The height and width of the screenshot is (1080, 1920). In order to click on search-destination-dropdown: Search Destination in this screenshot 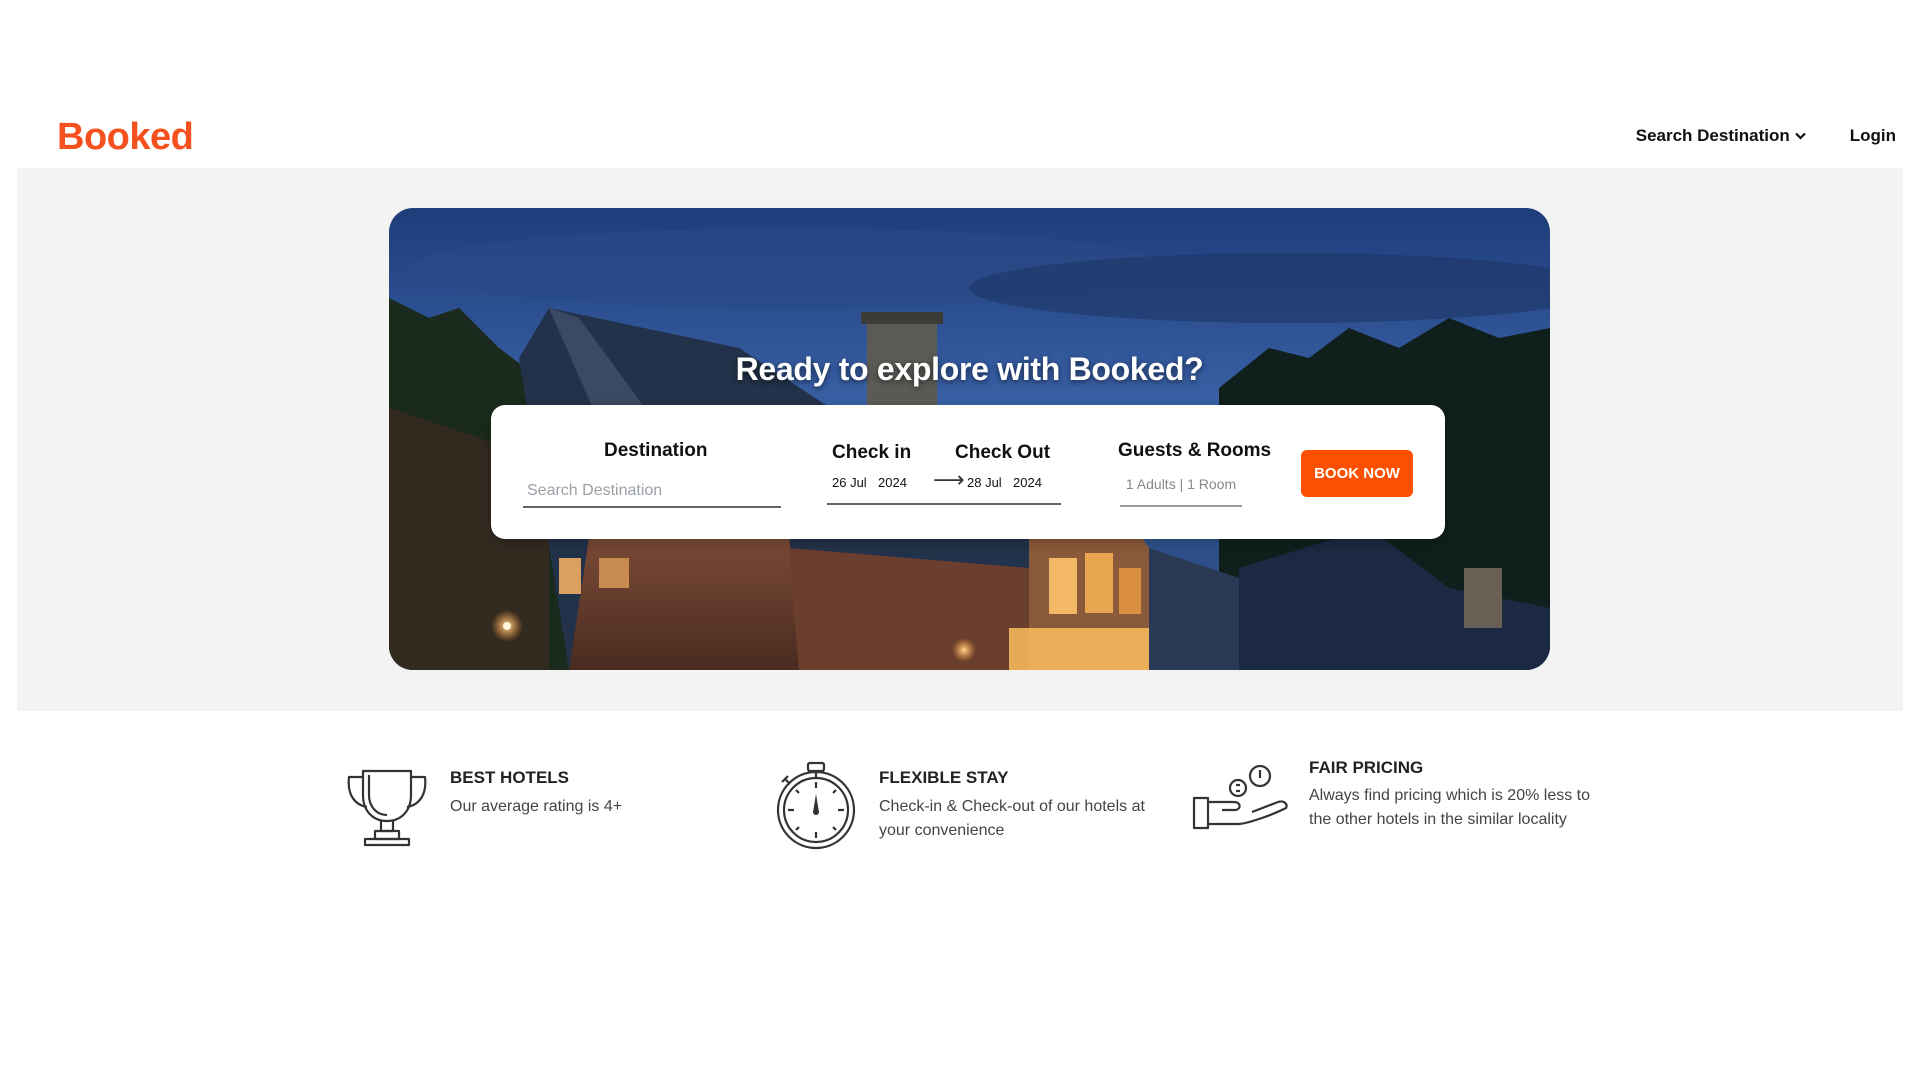, I will do `click(1721, 136)`.